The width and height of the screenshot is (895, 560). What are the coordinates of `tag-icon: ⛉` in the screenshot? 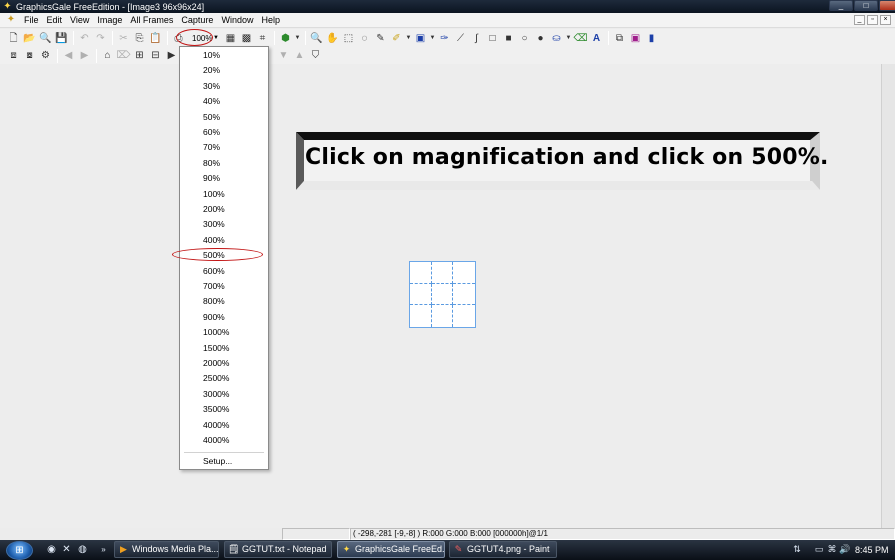 It's located at (315, 55).